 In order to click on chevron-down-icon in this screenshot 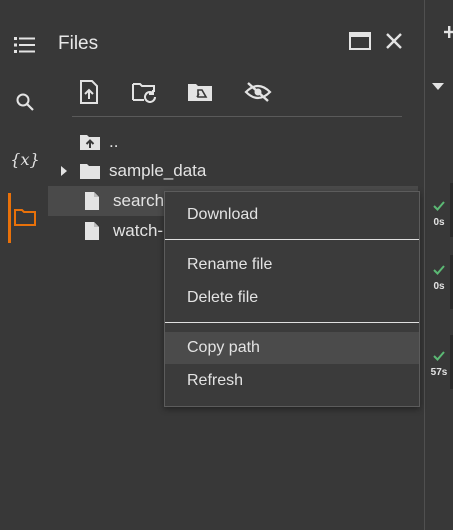, I will do `click(438, 87)`.